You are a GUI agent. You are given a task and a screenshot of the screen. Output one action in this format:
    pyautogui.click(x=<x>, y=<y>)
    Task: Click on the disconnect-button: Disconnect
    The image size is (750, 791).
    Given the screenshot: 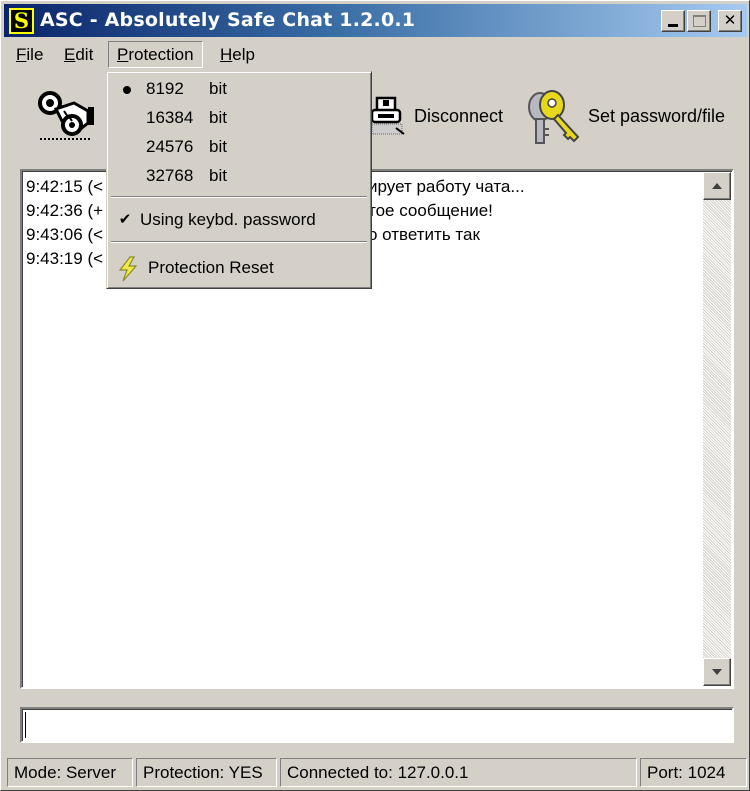 What is the action you would take?
    pyautogui.click(x=435, y=116)
    